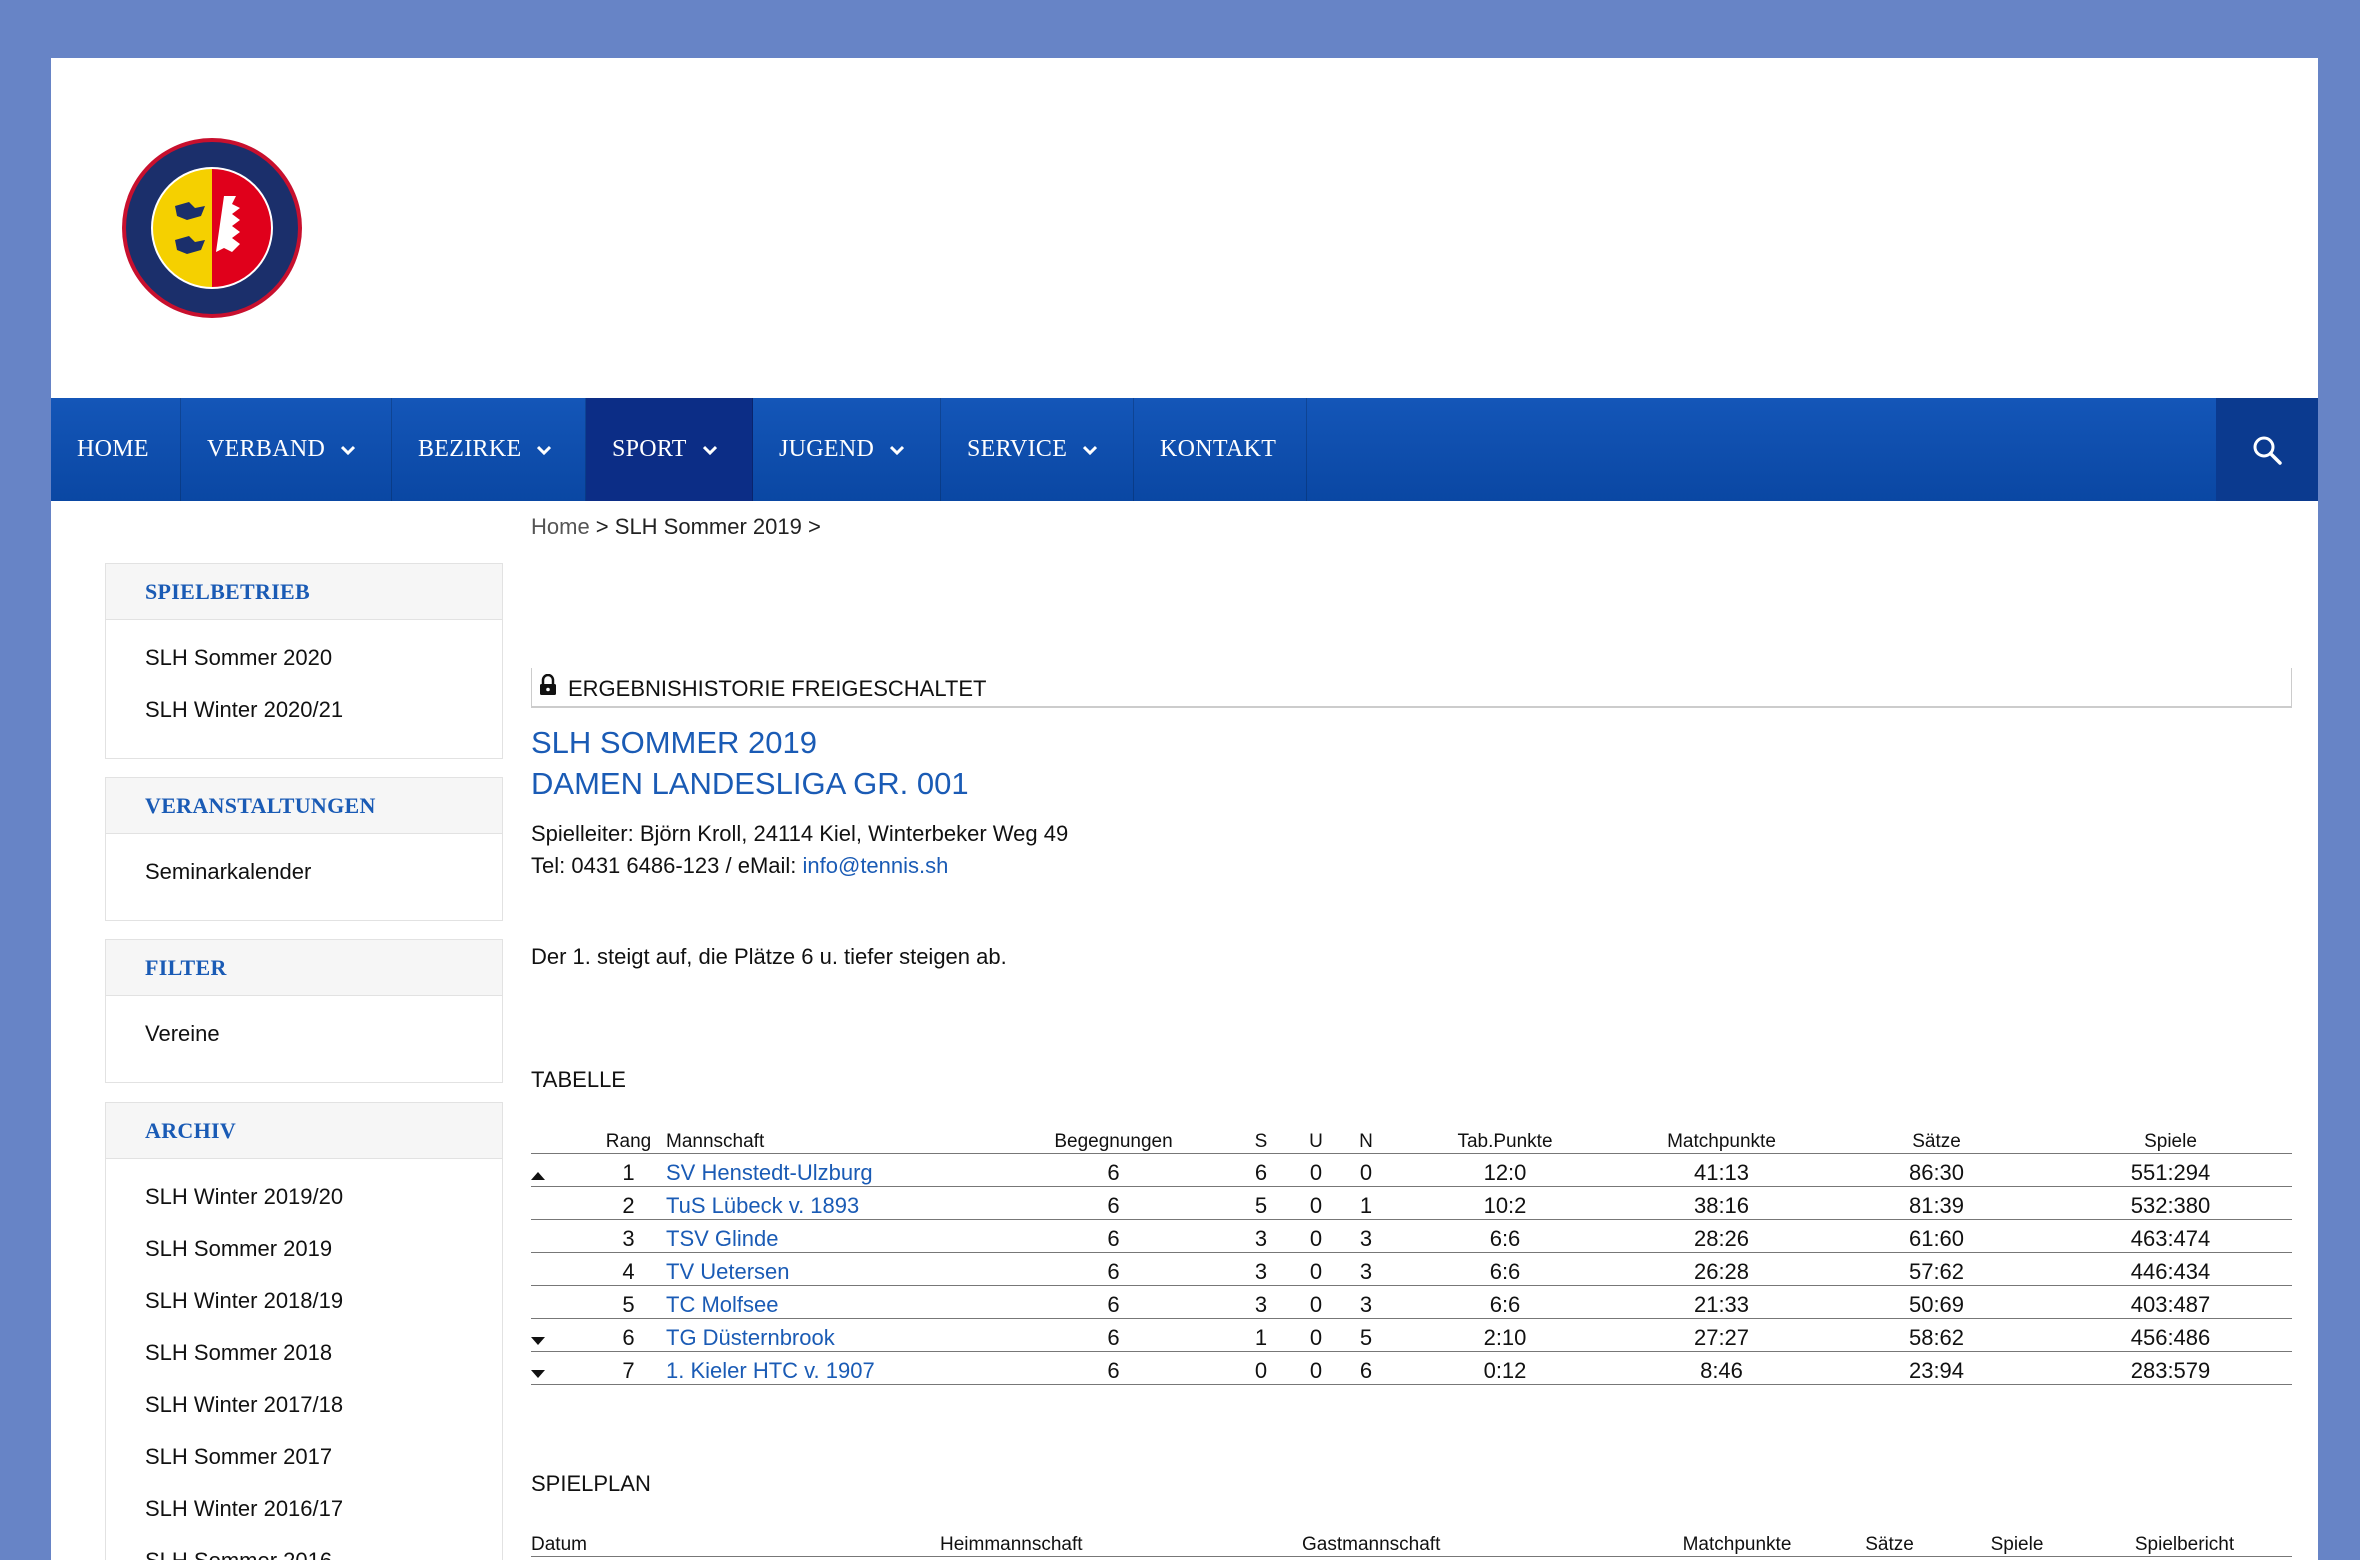 The height and width of the screenshot is (1560, 2360). I want to click on team-link: TuS Lübeck v. 1893, so click(762, 1205).